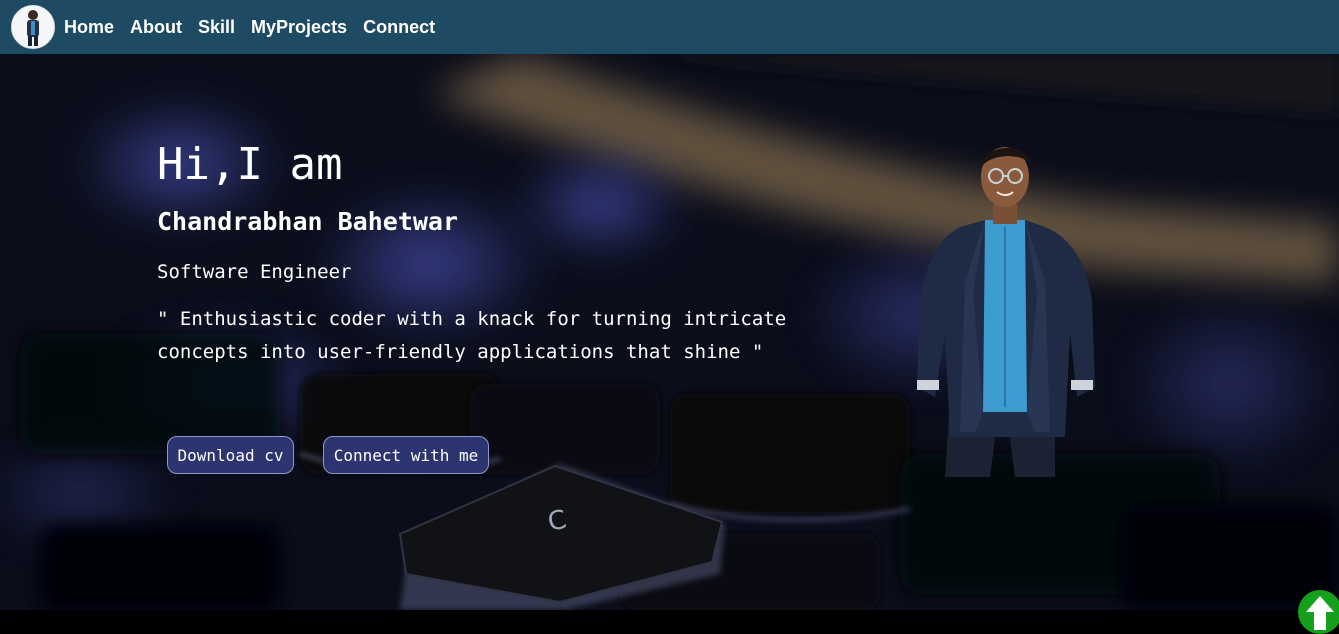 The image size is (1339, 634). Describe the element at coordinates (399, 27) in the screenshot. I see `nav-connect-link: Connect` at that location.